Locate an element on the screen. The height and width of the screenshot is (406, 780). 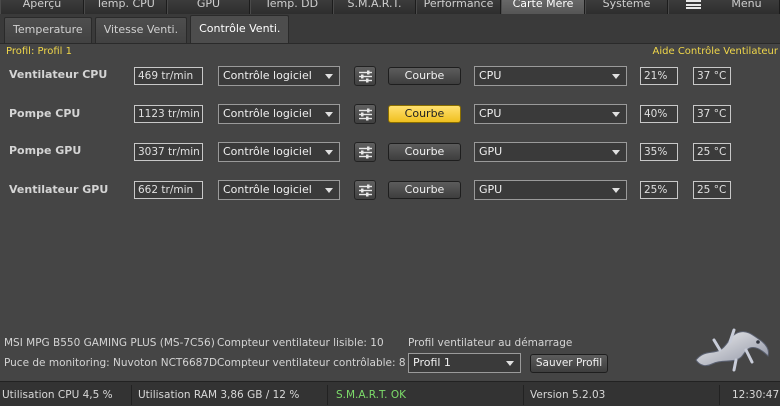
profile-label: Profil: Profil 1 is located at coordinates (39, 51).